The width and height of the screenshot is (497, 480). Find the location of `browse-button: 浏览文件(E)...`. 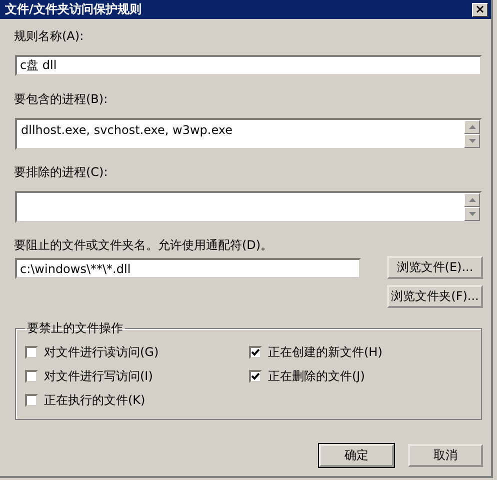

browse-button: 浏览文件(E)... is located at coordinates (435, 267).